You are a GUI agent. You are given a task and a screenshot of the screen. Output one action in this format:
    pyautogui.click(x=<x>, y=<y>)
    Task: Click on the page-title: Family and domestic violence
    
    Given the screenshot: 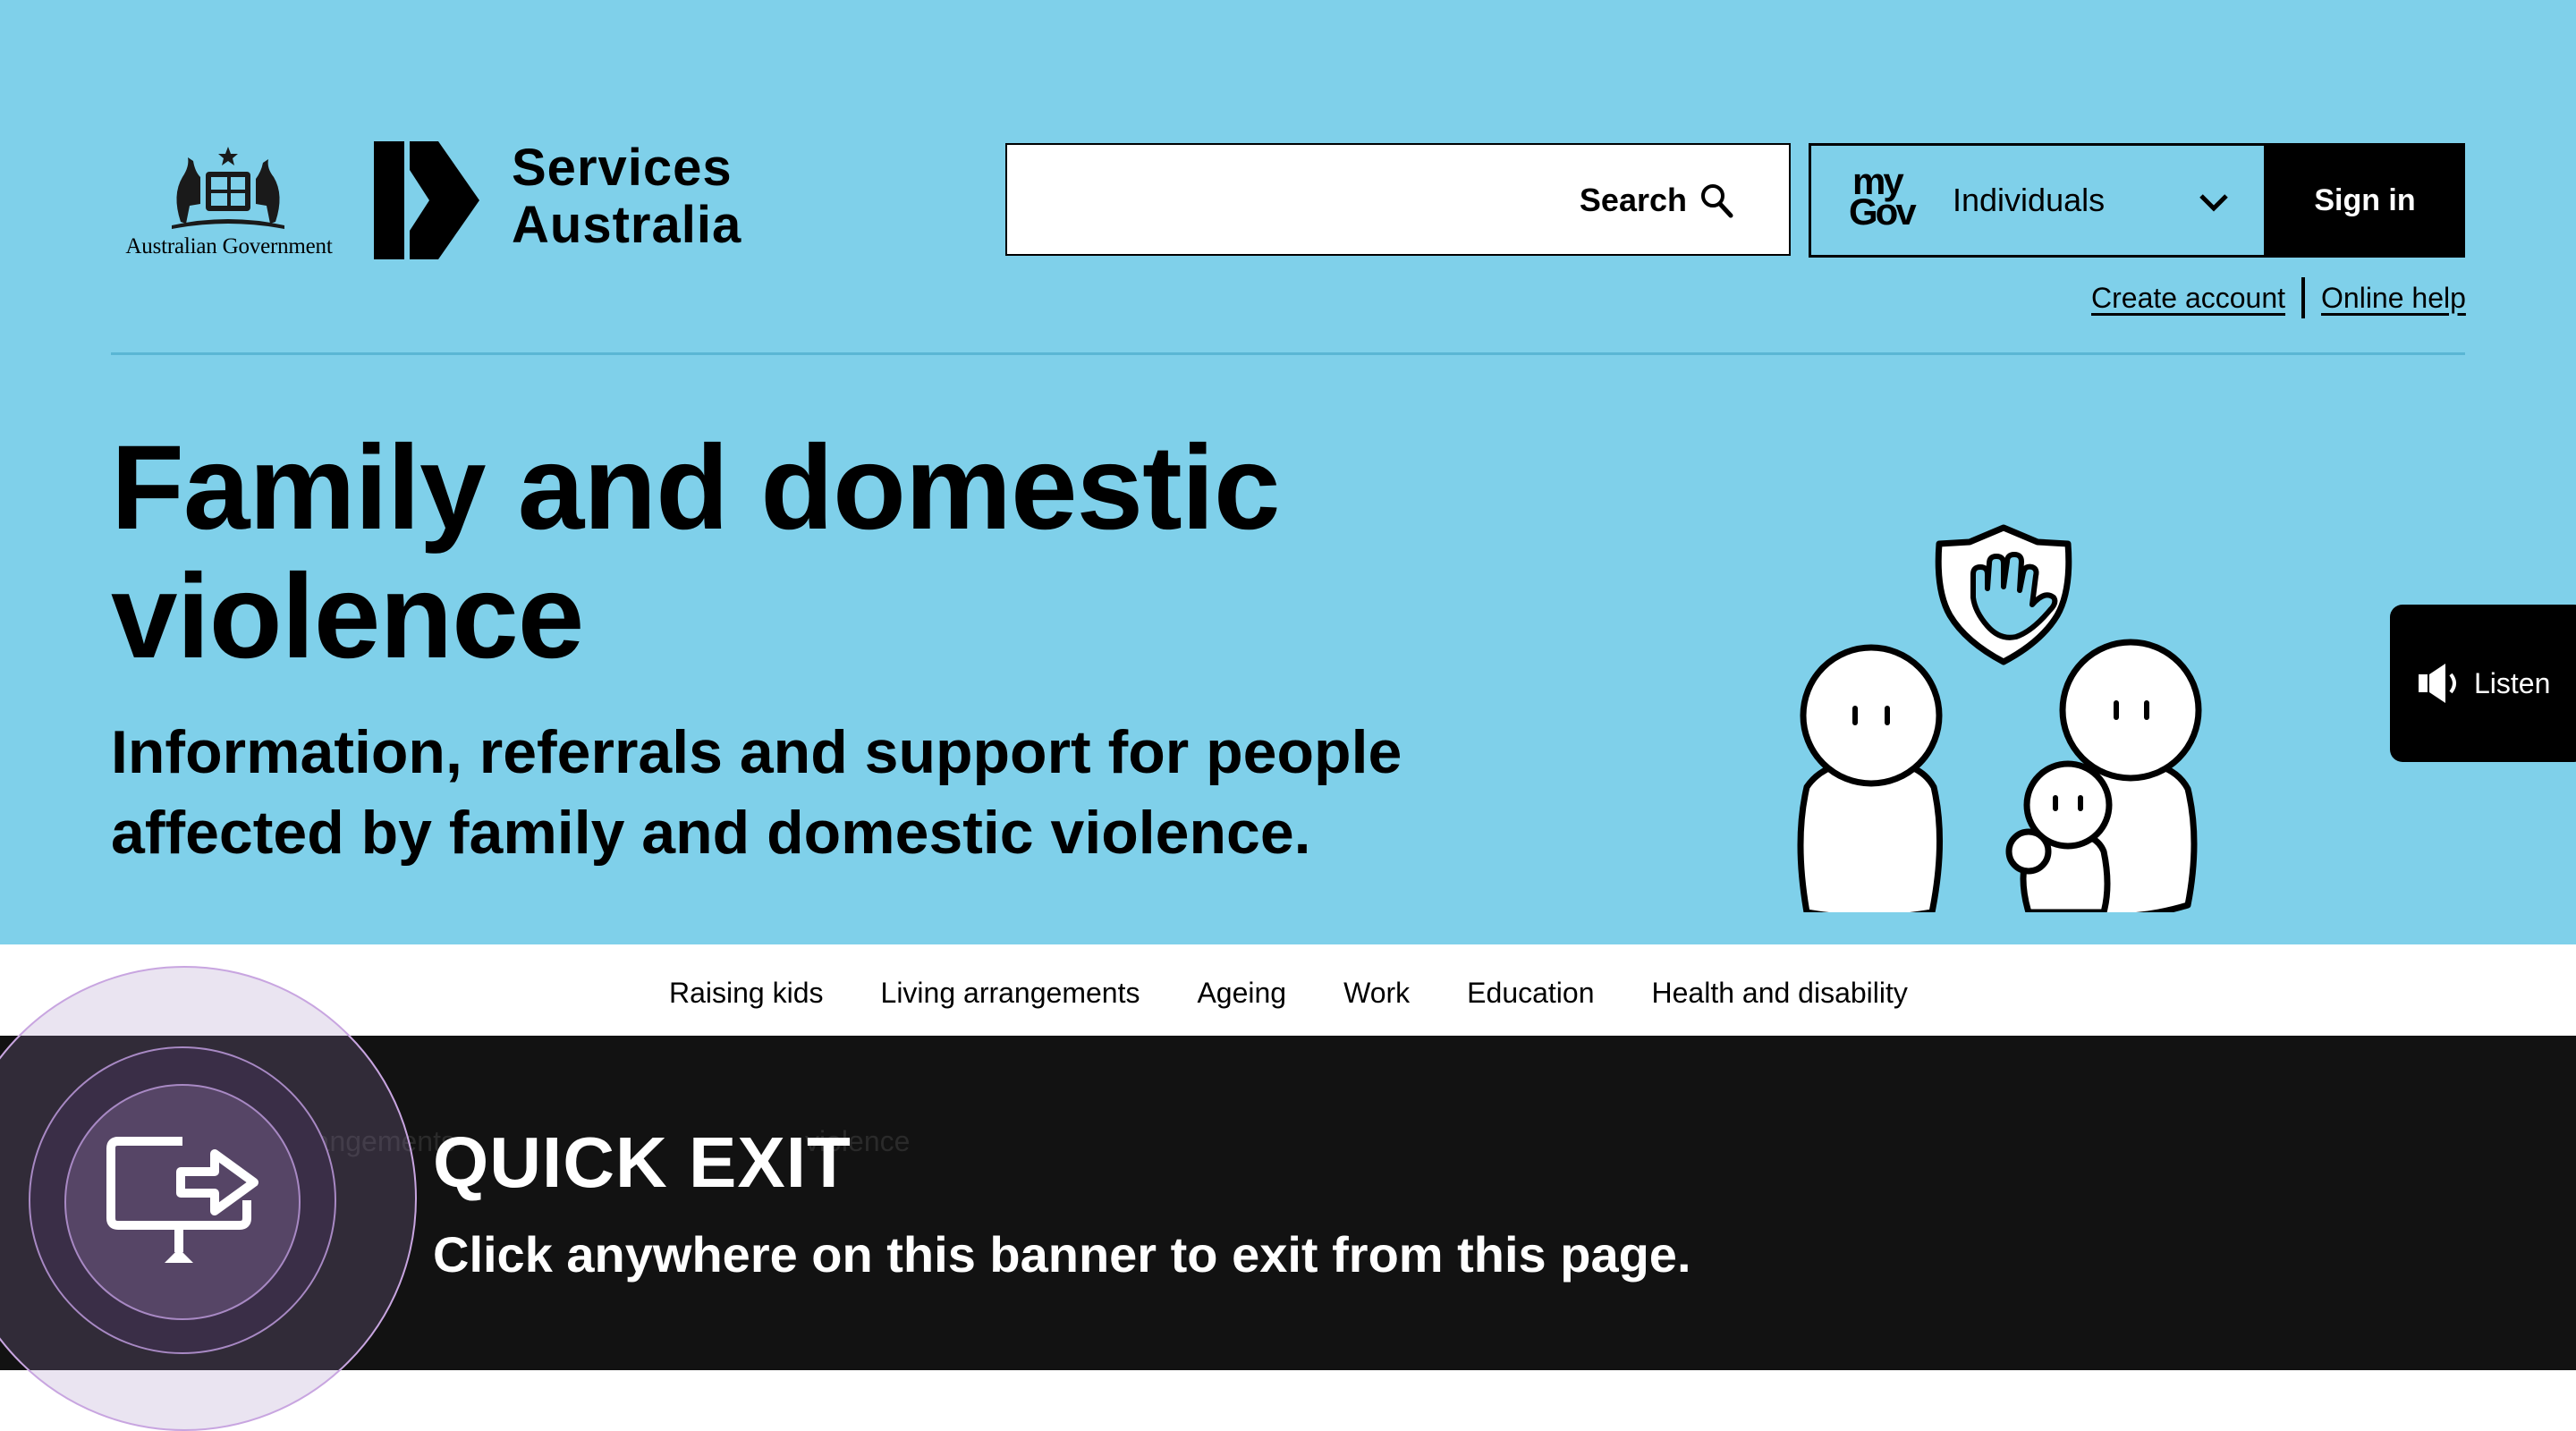 What is the action you would take?
    pyautogui.click(x=695, y=552)
    